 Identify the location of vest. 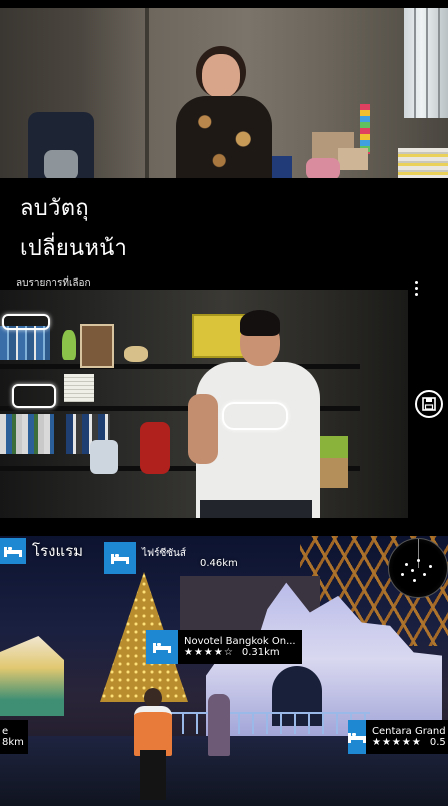
(153, 731).